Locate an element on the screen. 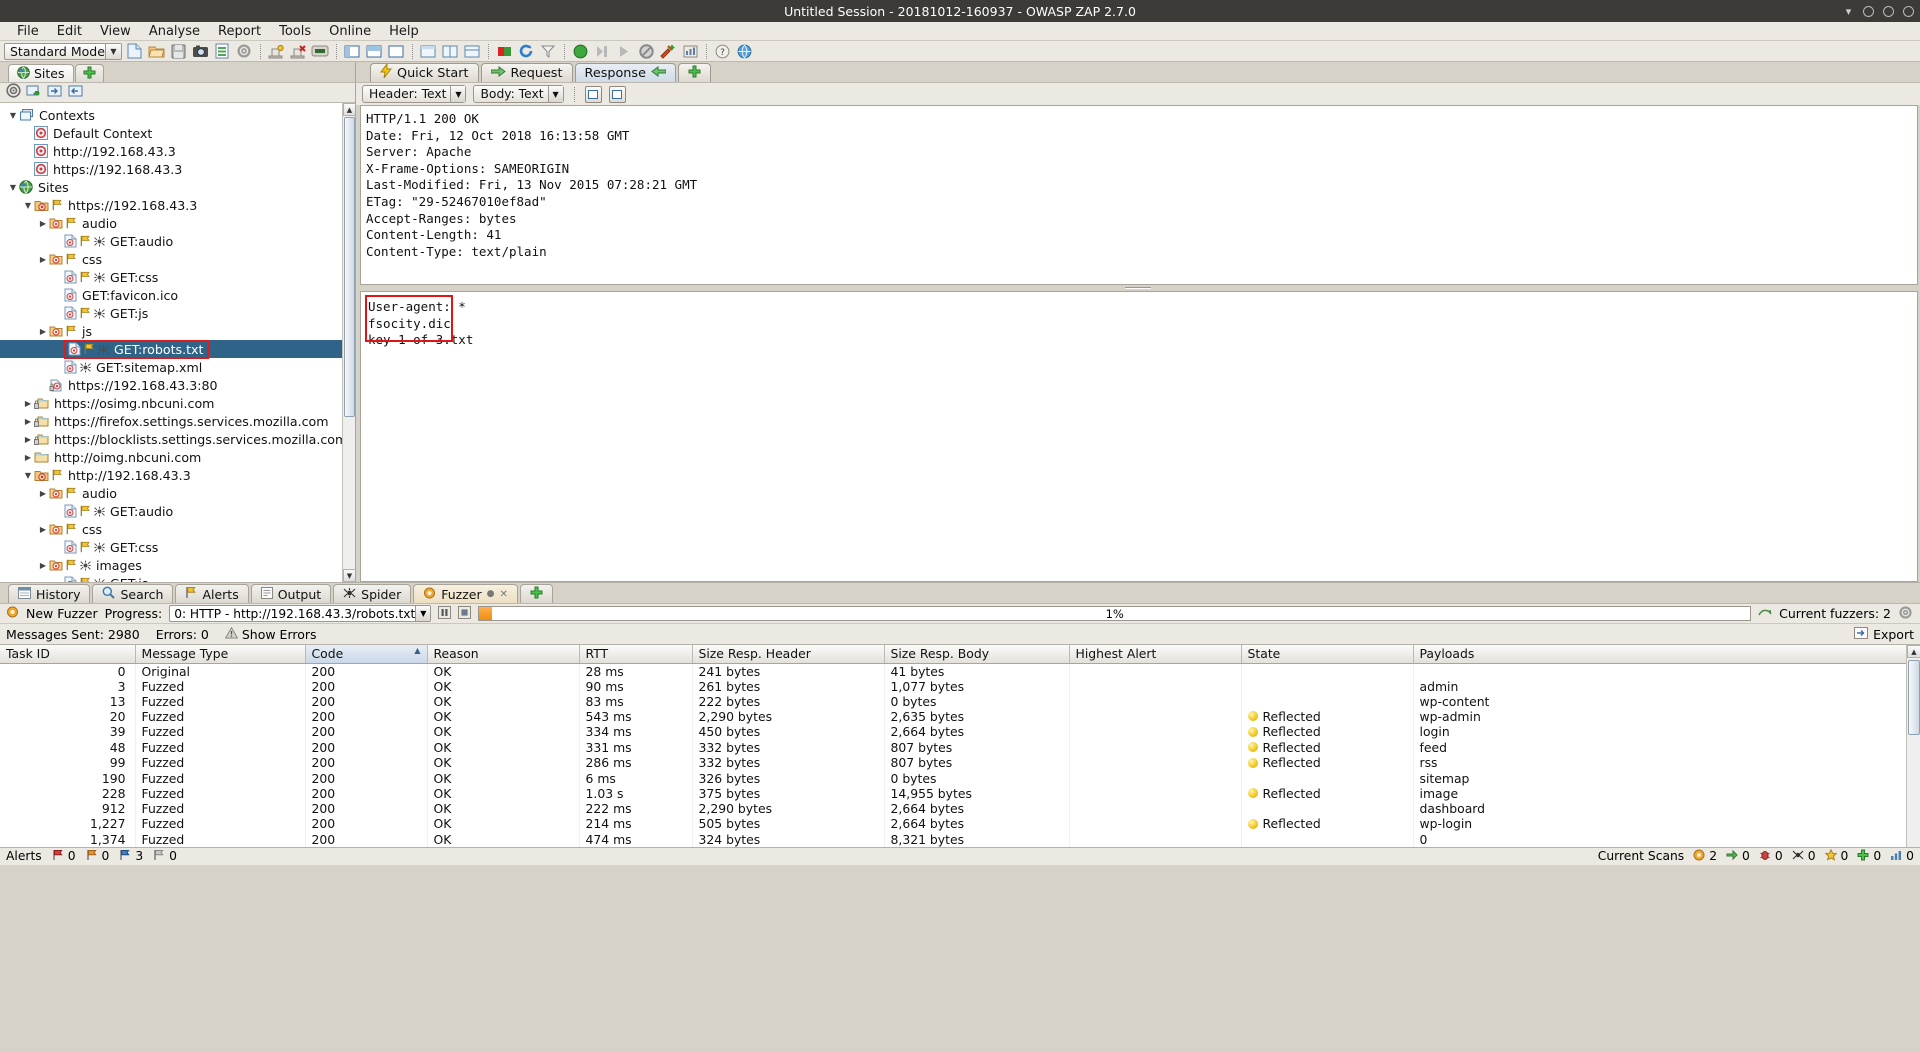 This screenshot has width=1920, height=1052. expand-layout-icon is located at coordinates (428, 51).